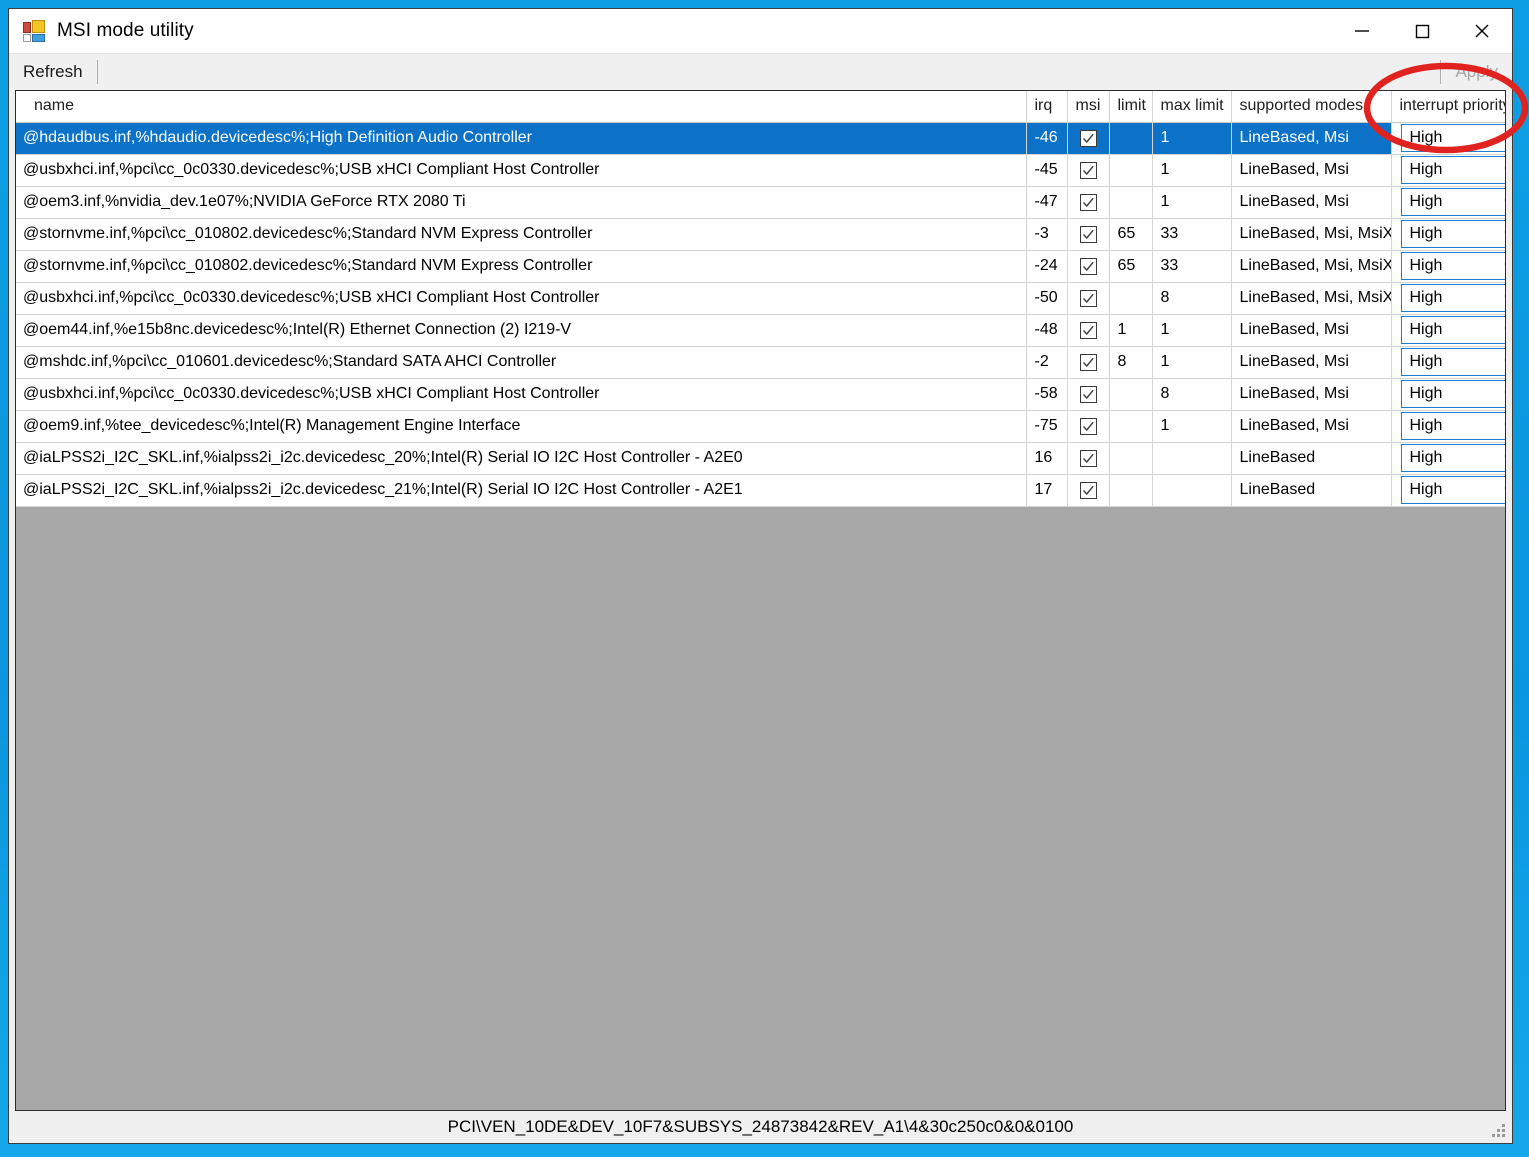  I want to click on cell-irq: -46, so click(1047, 138).